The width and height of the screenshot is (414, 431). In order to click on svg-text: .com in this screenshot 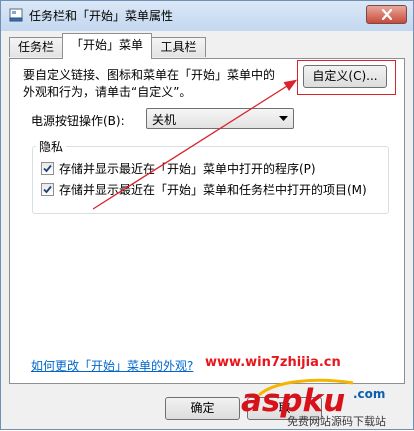, I will do `click(369, 394)`.